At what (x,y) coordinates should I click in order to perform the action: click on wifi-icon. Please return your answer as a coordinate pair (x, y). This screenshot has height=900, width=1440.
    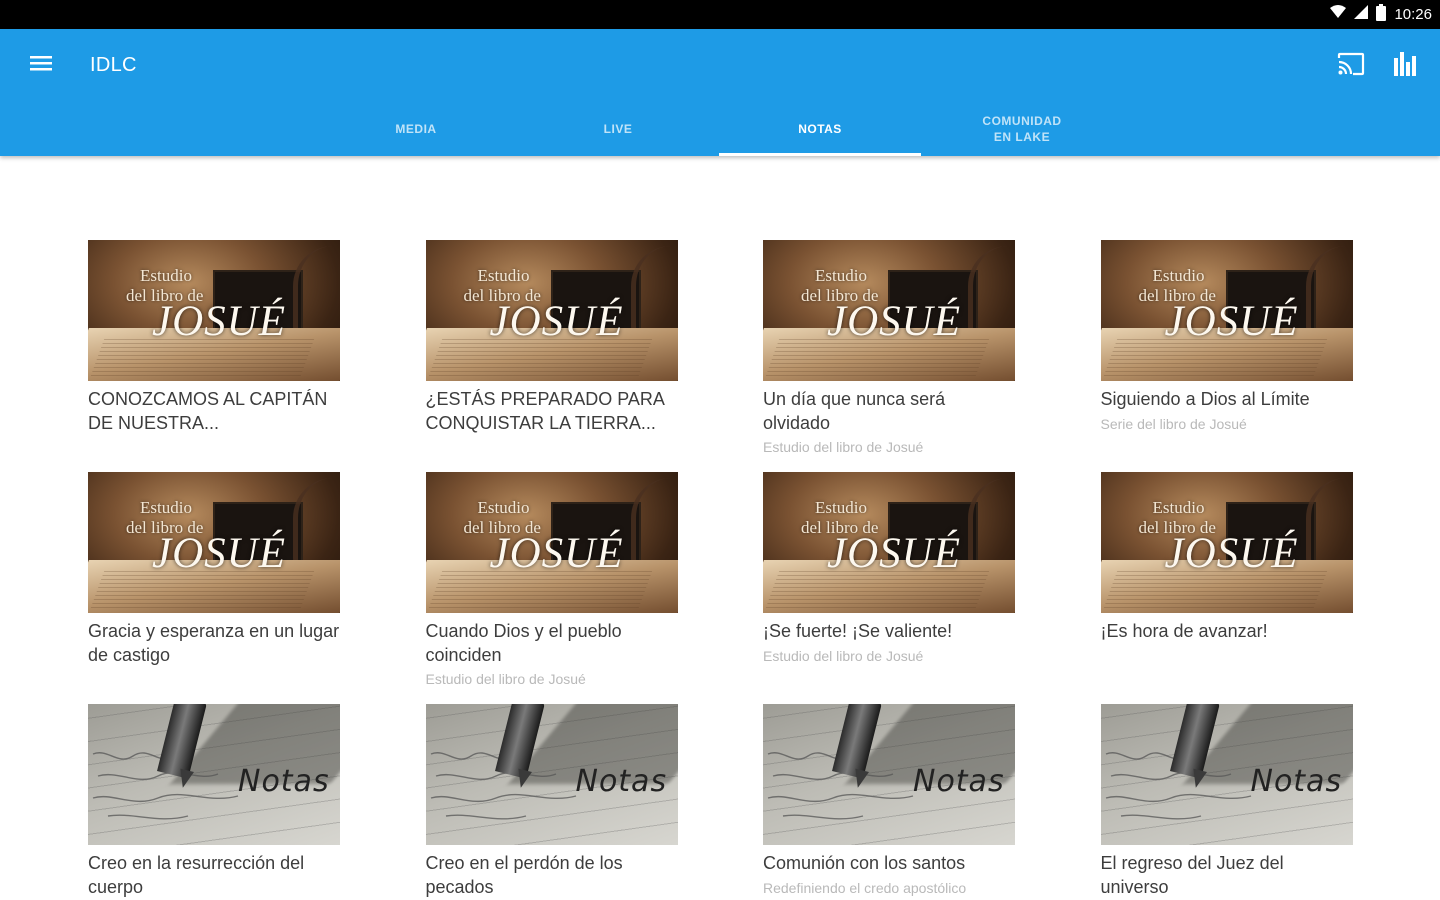
    Looking at the image, I should click on (1338, 14).